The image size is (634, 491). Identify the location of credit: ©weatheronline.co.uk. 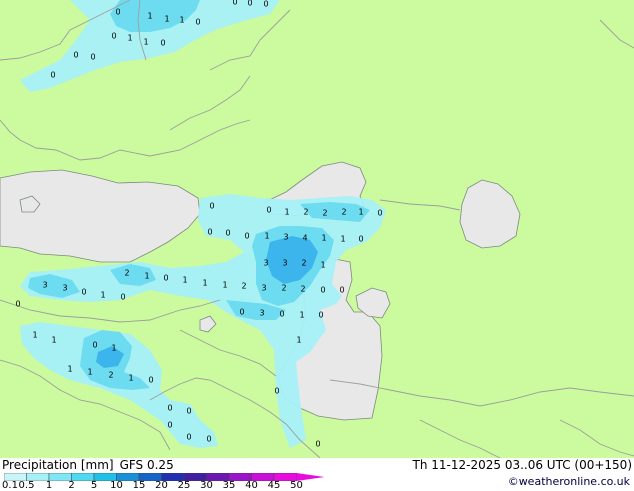
(568, 481).